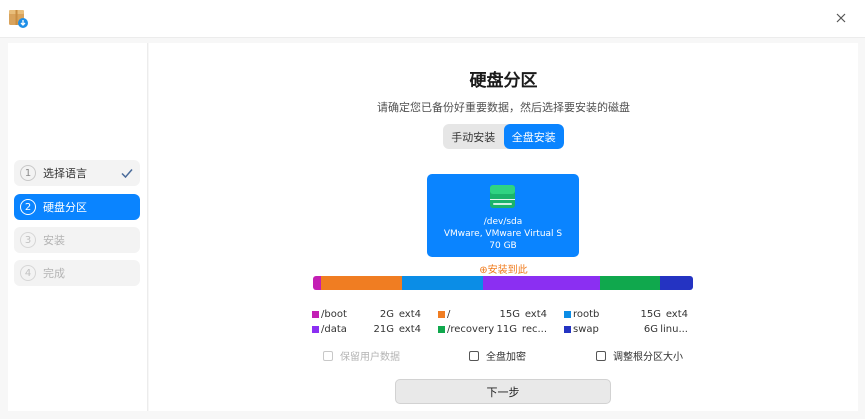  I want to click on page-subtitle: 请确定您已备份好重要数据，然后选择要安装的磁盘, so click(503, 107).